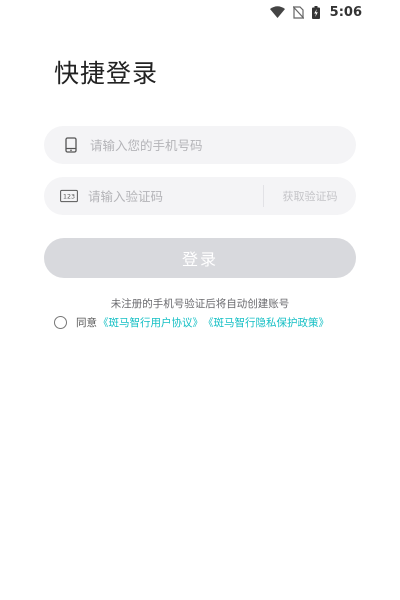 This screenshot has height=600, width=400. Describe the element at coordinates (315, 12) in the screenshot. I see `battery-charging-icon` at that location.